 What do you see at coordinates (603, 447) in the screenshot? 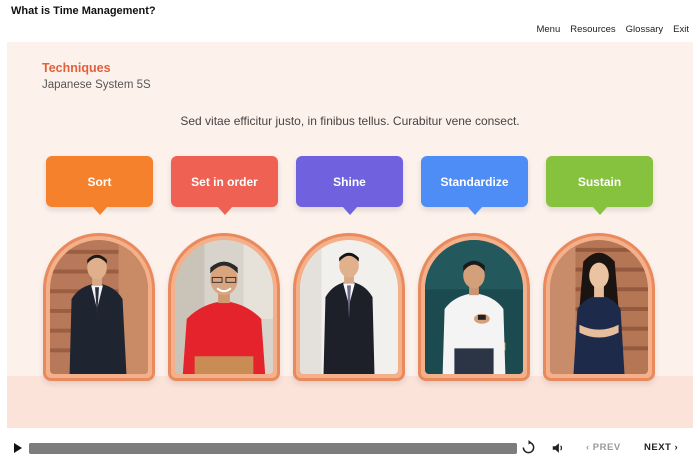
I see `prev-button: ‹ PREV` at bounding box center [603, 447].